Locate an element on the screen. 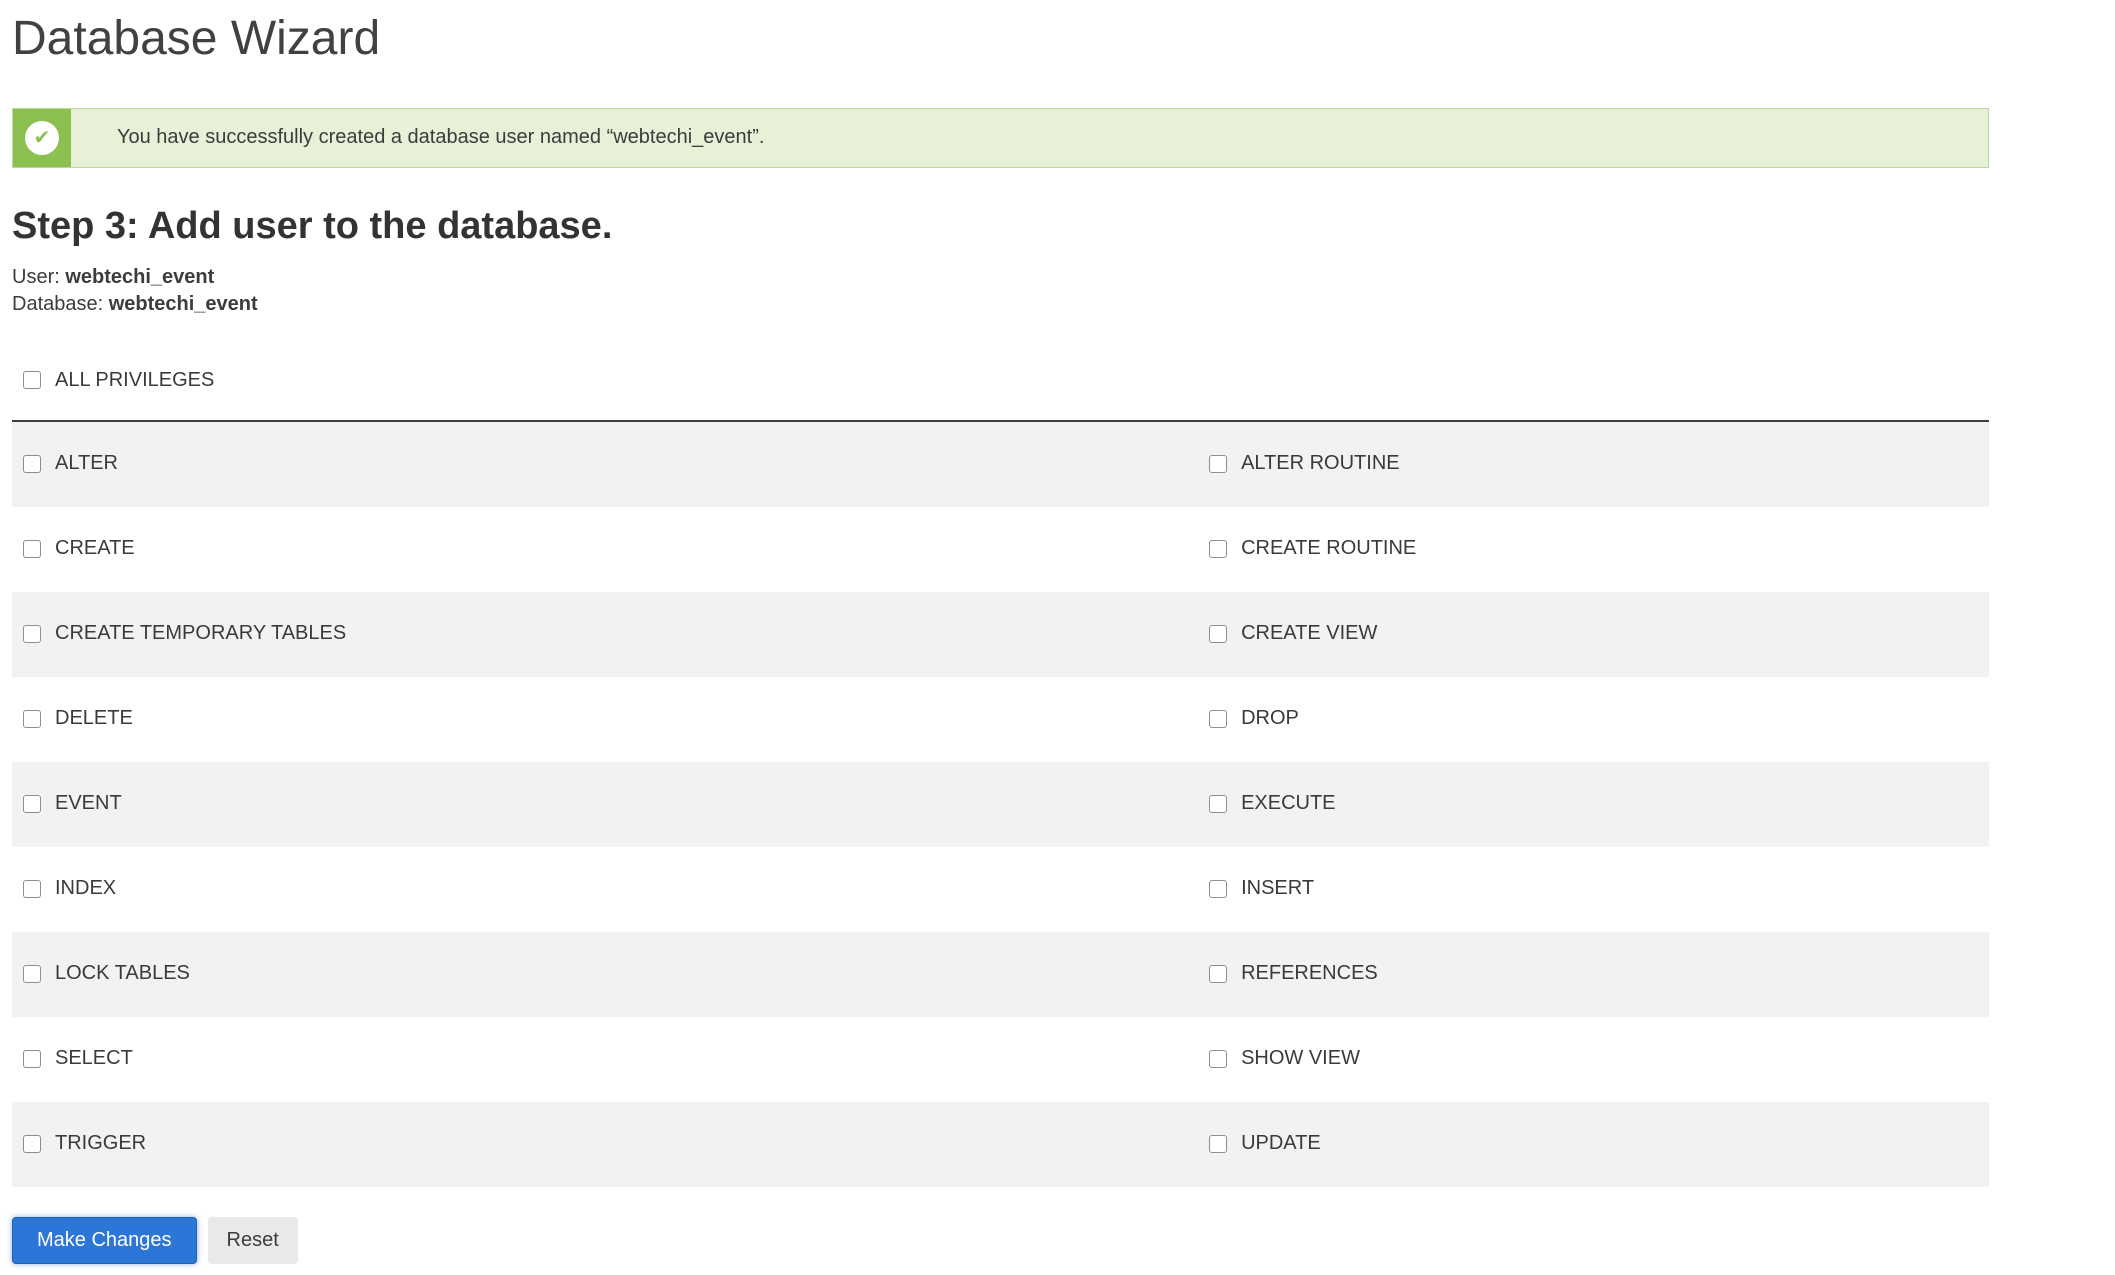  privilege-cell-left: EVENT is located at coordinates (610, 805).